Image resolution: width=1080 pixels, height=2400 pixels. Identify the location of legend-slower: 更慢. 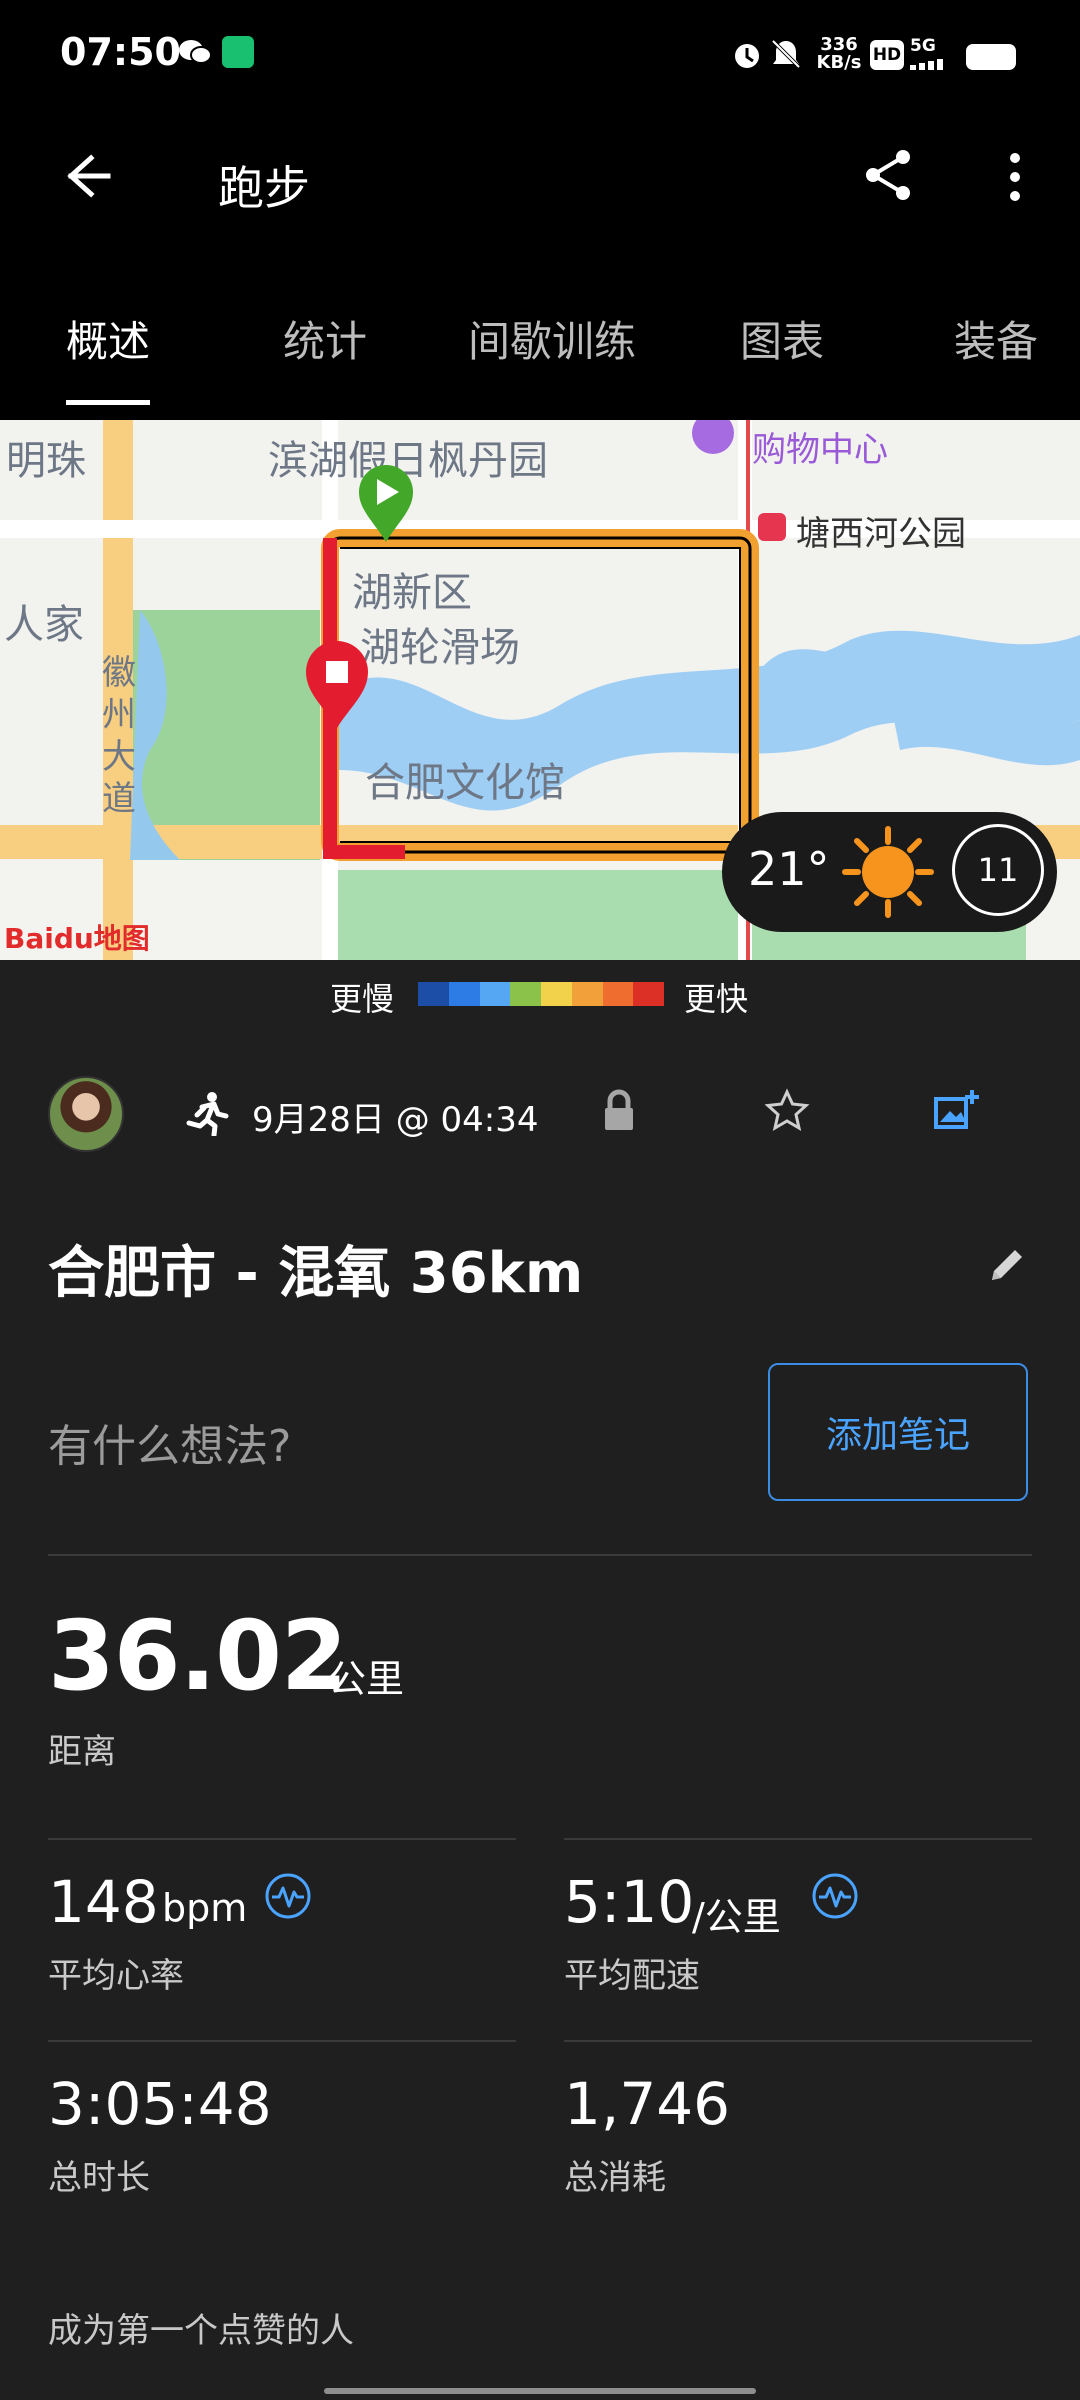
(362, 999).